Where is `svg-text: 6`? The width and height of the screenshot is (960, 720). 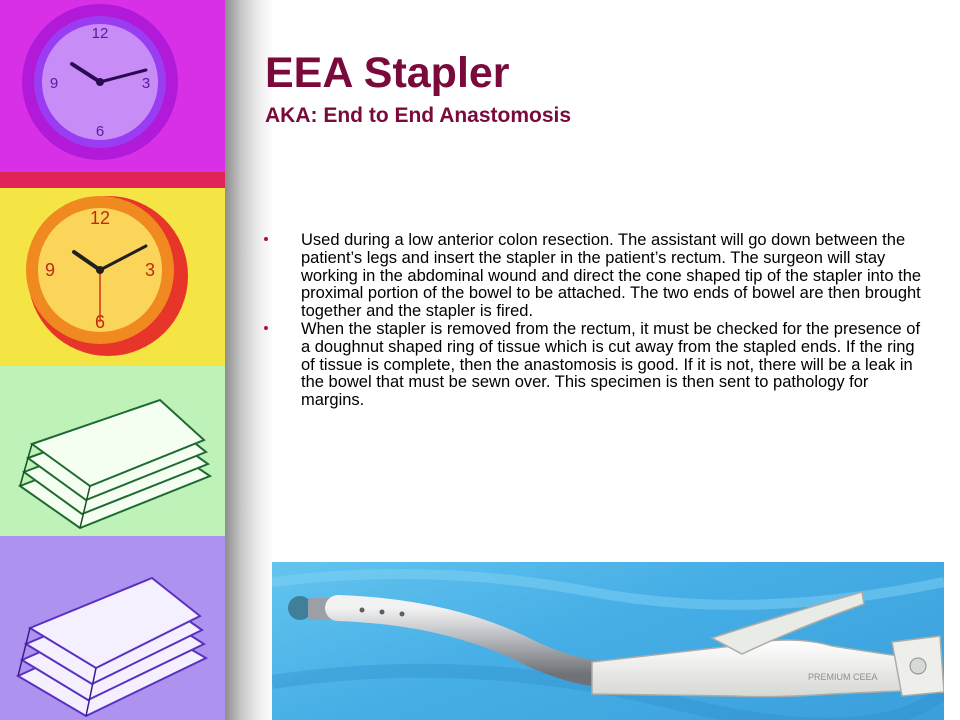 svg-text: 6 is located at coordinates (100, 131).